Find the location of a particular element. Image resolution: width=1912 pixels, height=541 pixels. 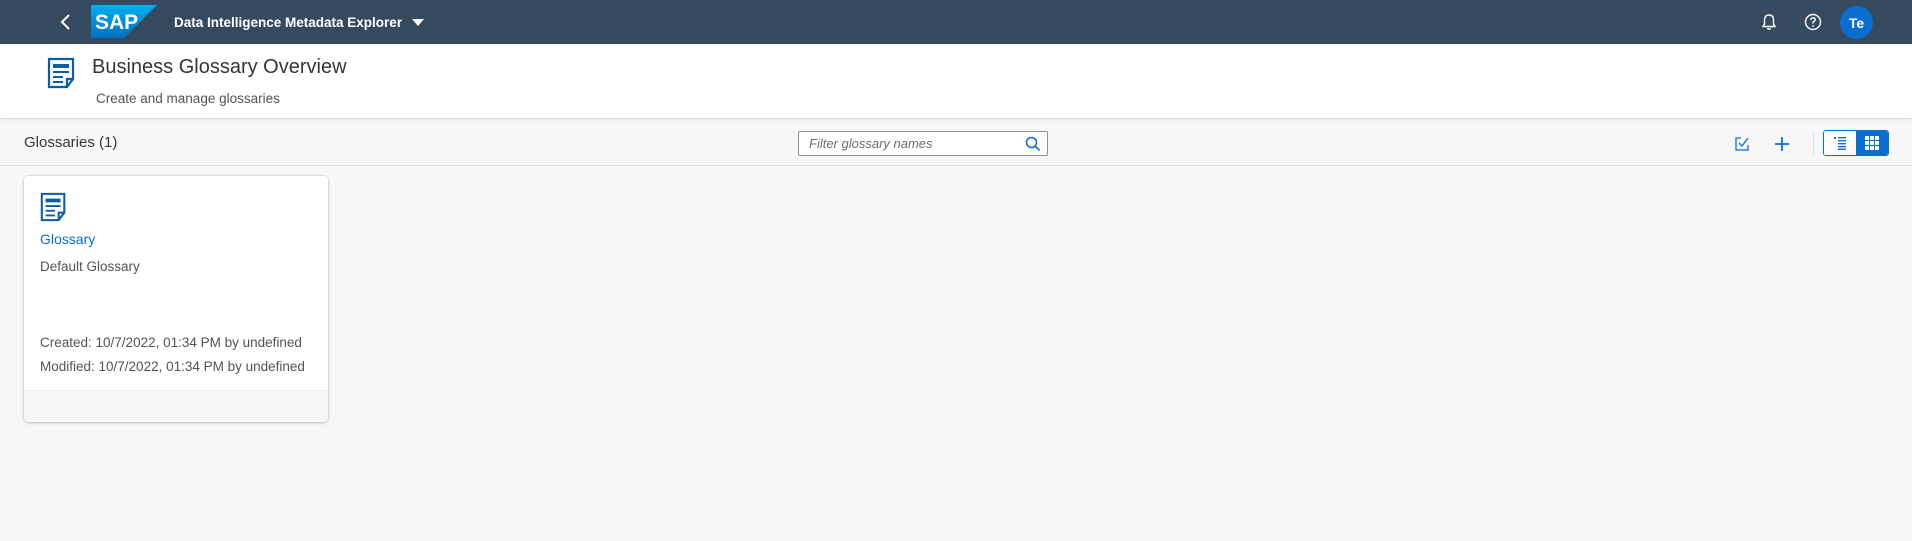

search-icon is located at coordinates (1033, 144).